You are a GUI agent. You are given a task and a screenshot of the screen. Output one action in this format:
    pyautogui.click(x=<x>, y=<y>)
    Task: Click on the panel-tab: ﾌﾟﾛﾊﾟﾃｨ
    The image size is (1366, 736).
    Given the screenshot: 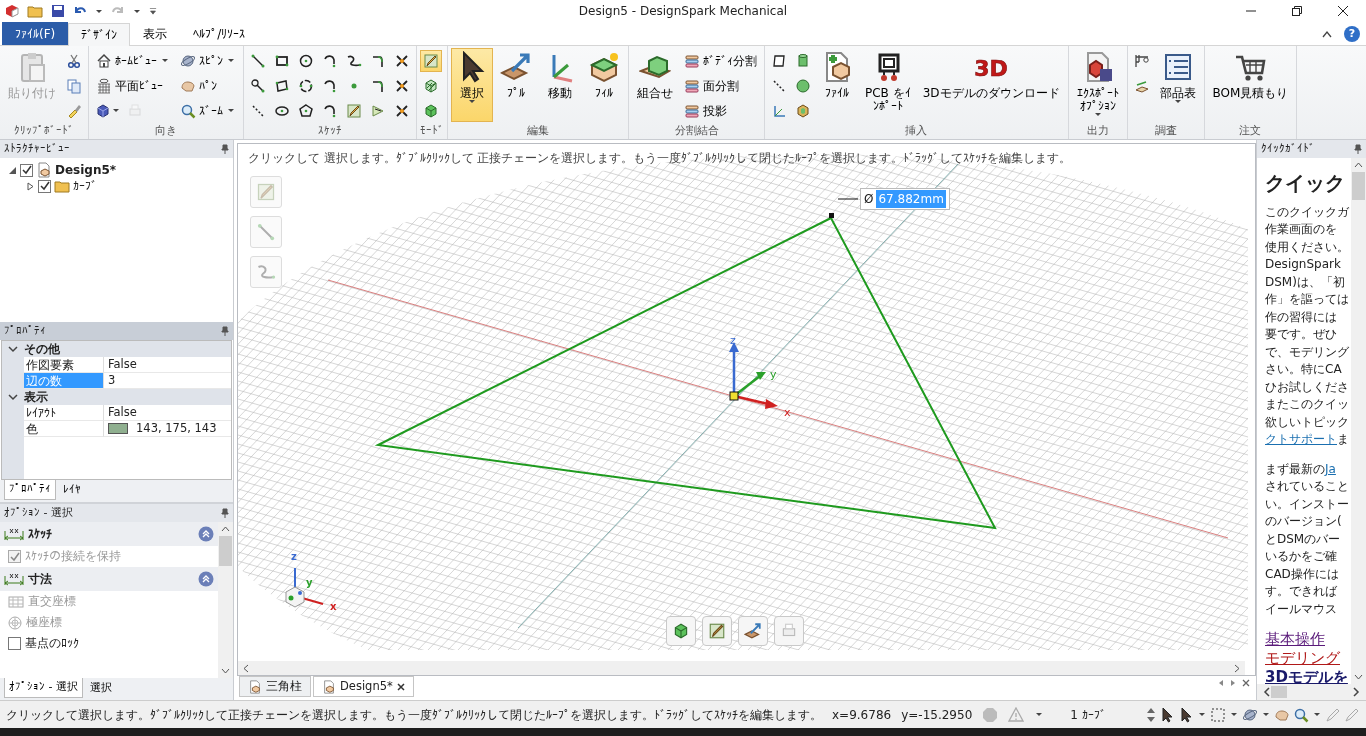 What is the action you would take?
    pyautogui.click(x=30, y=490)
    